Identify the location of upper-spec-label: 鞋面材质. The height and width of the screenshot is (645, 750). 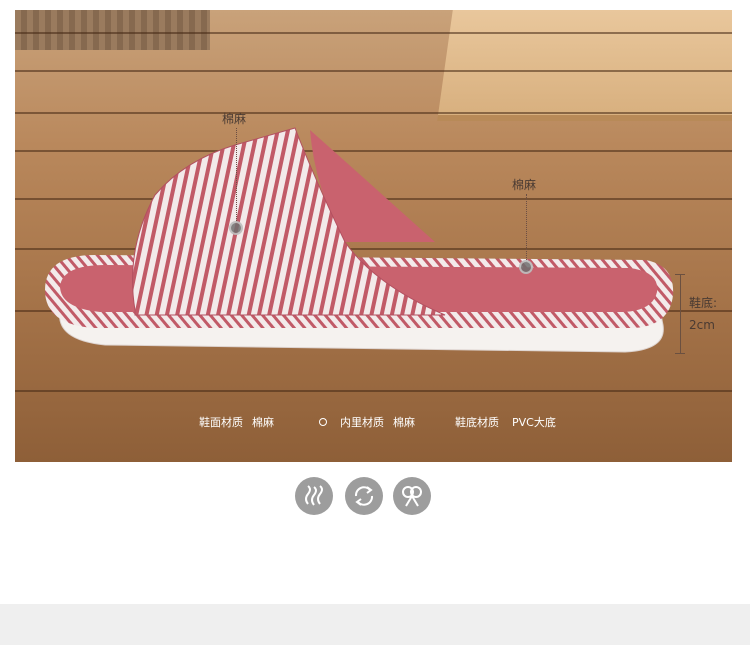
(221, 422).